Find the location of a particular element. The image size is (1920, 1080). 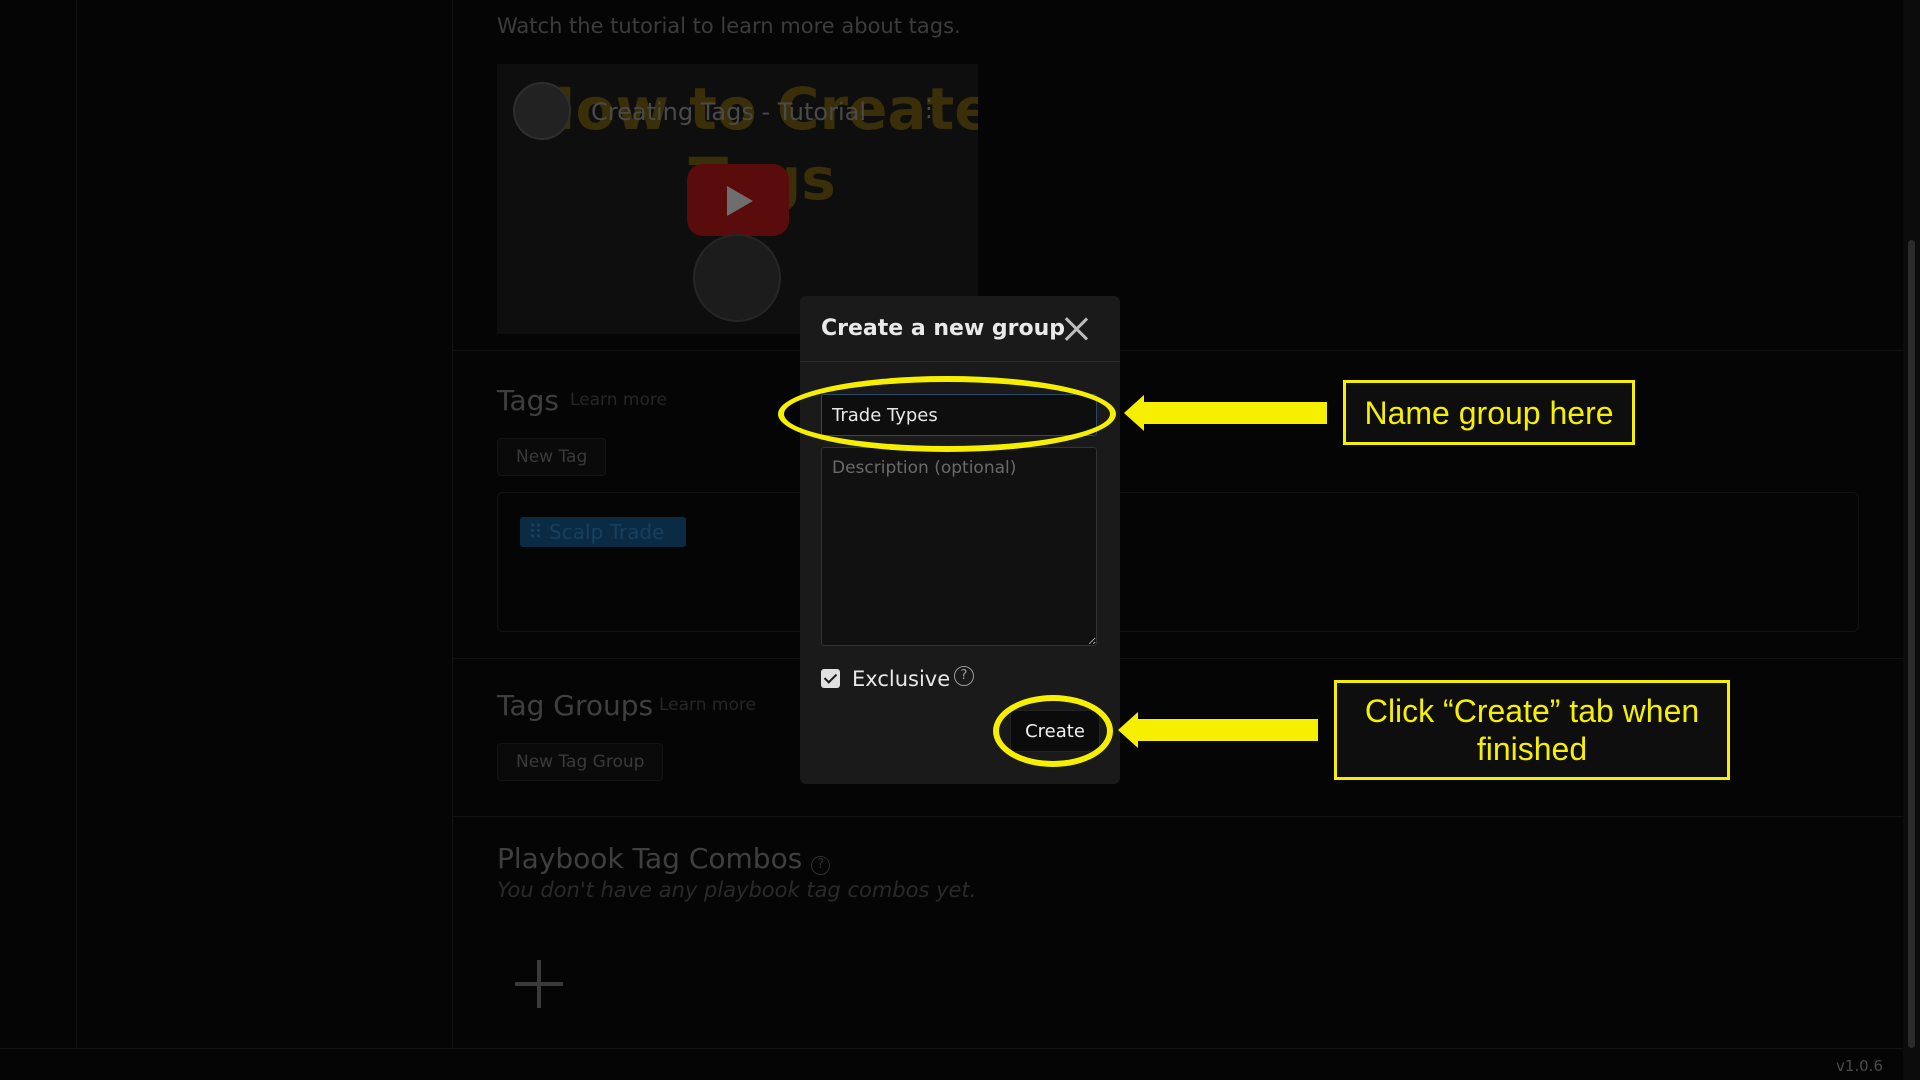

dialog-title: Create a new group is located at coordinates (943, 328).